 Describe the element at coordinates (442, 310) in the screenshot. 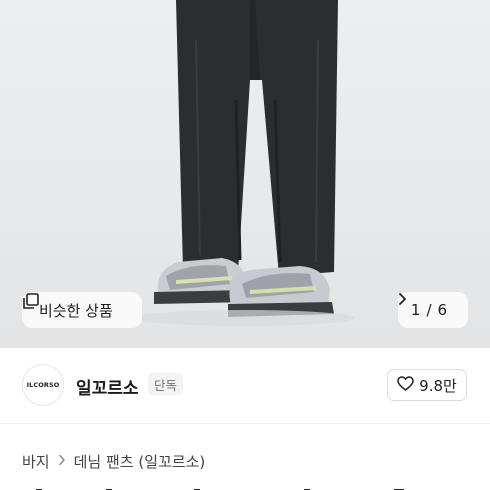

I see `total-pages: 6` at that location.